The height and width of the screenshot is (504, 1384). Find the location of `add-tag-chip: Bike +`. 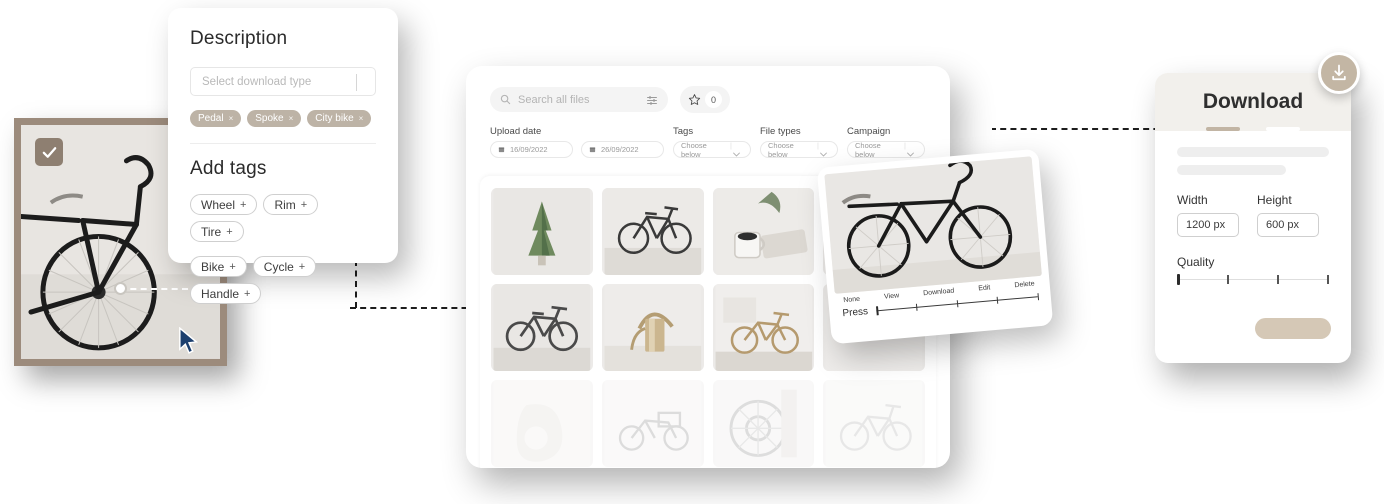

add-tag-chip: Bike + is located at coordinates (218, 266).